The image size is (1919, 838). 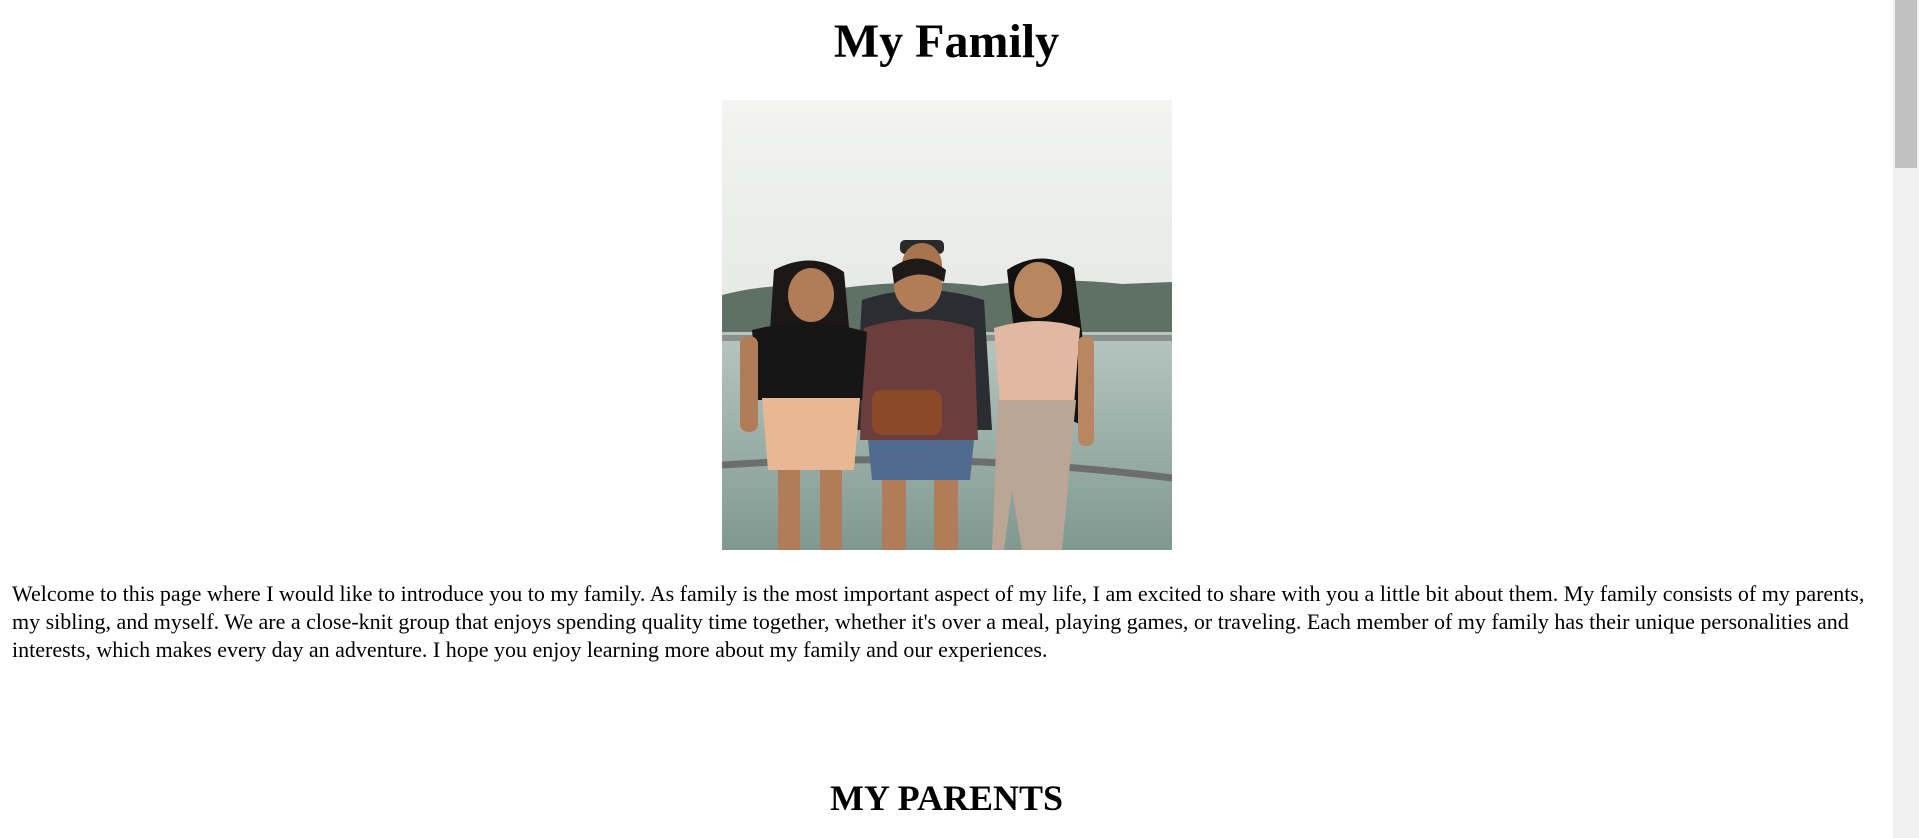 I want to click on family-photo, so click(x=947, y=325).